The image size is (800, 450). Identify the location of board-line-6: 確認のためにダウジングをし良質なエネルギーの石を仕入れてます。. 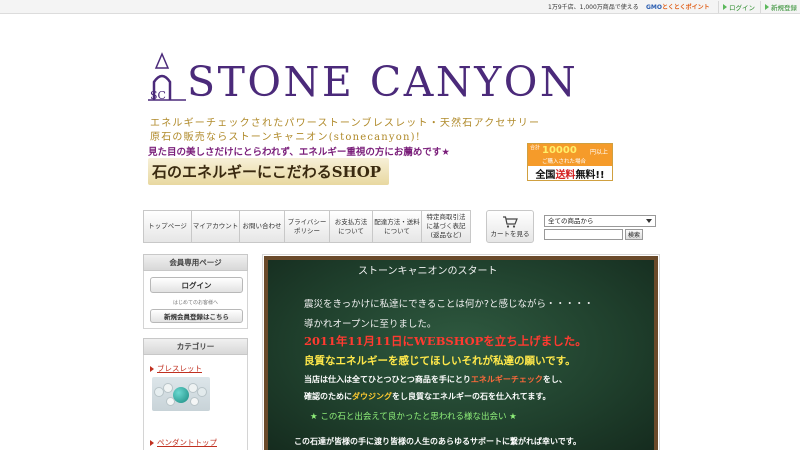
(427, 396).